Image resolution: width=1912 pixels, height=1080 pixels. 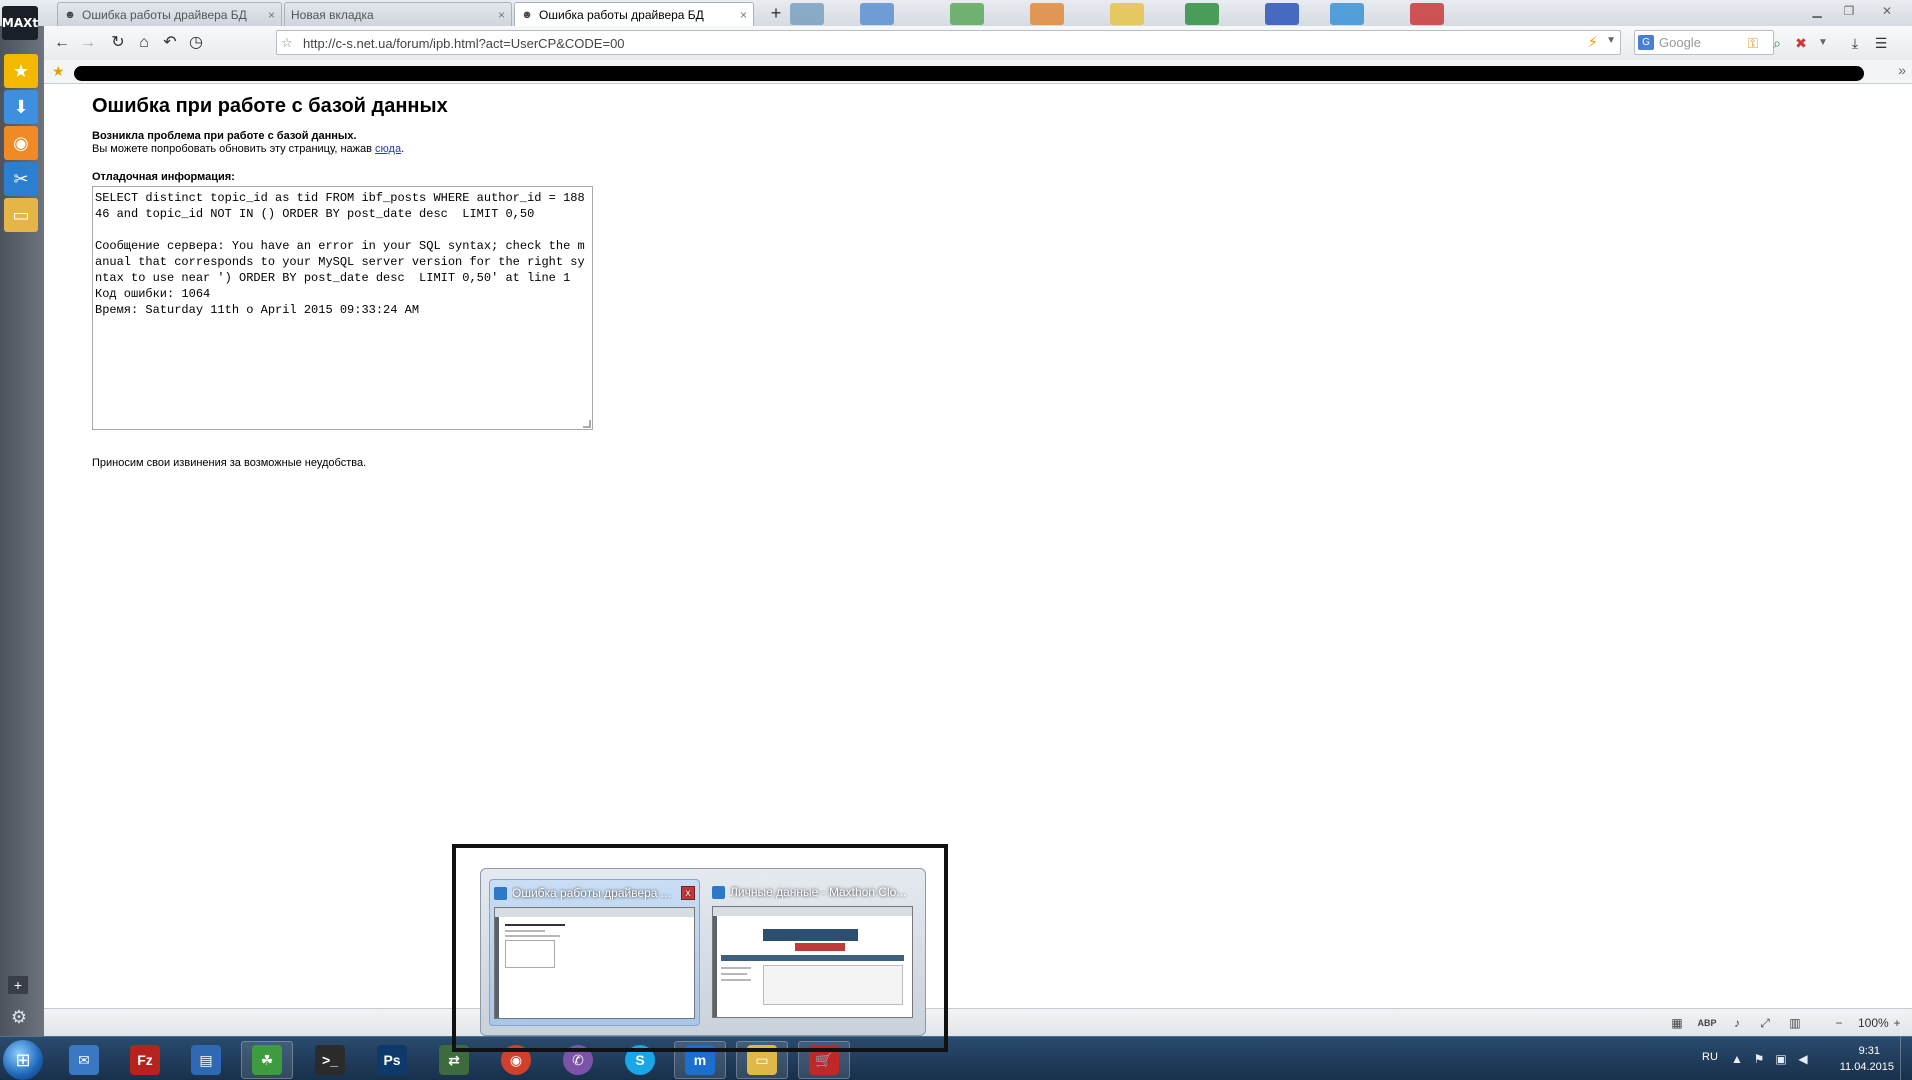 What do you see at coordinates (1902, 70) in the screenshot?
I see `chevron-right-icon: »` at bounding box center [1902, 70].